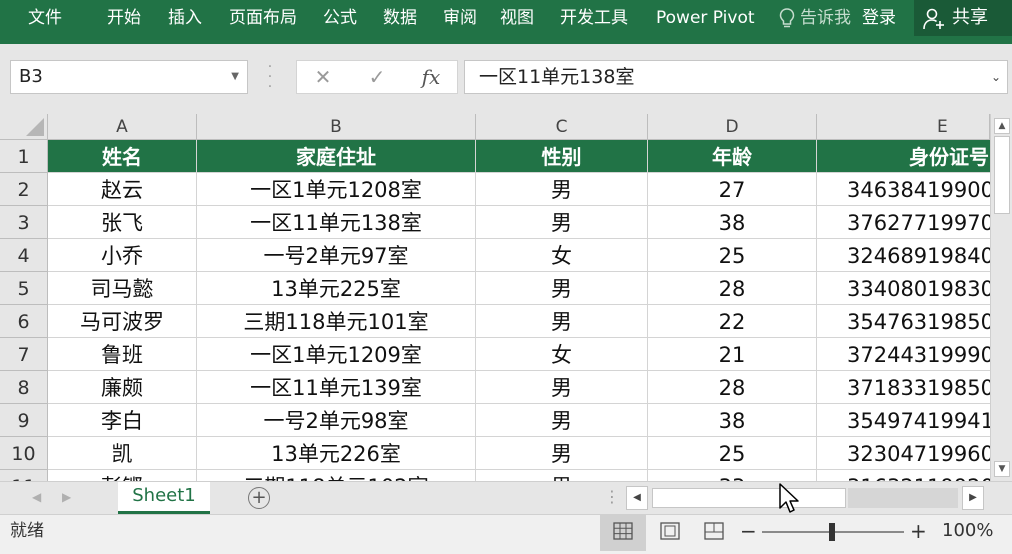  Describe the element at coordinates (66, 497) in the screenshot. I see `tab-scroll-right-icon: ▶` at that location.